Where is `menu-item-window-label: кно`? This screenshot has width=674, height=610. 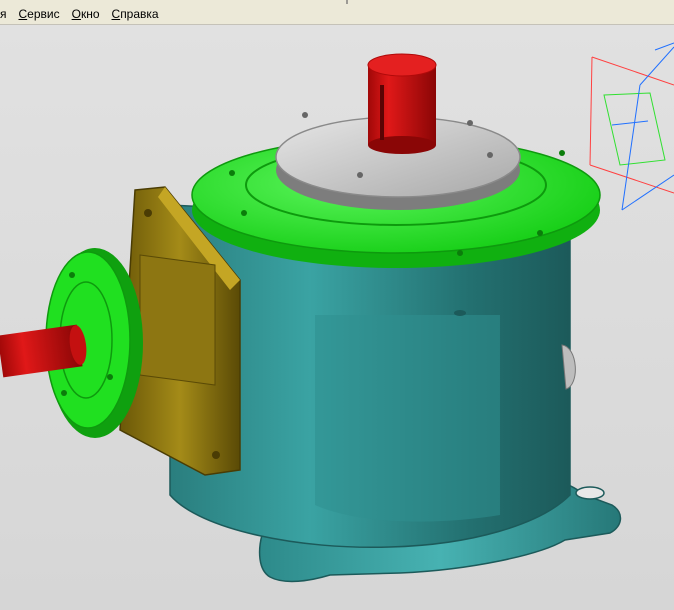 menu-item-window-label: кно is located at coordinates (90, 13).